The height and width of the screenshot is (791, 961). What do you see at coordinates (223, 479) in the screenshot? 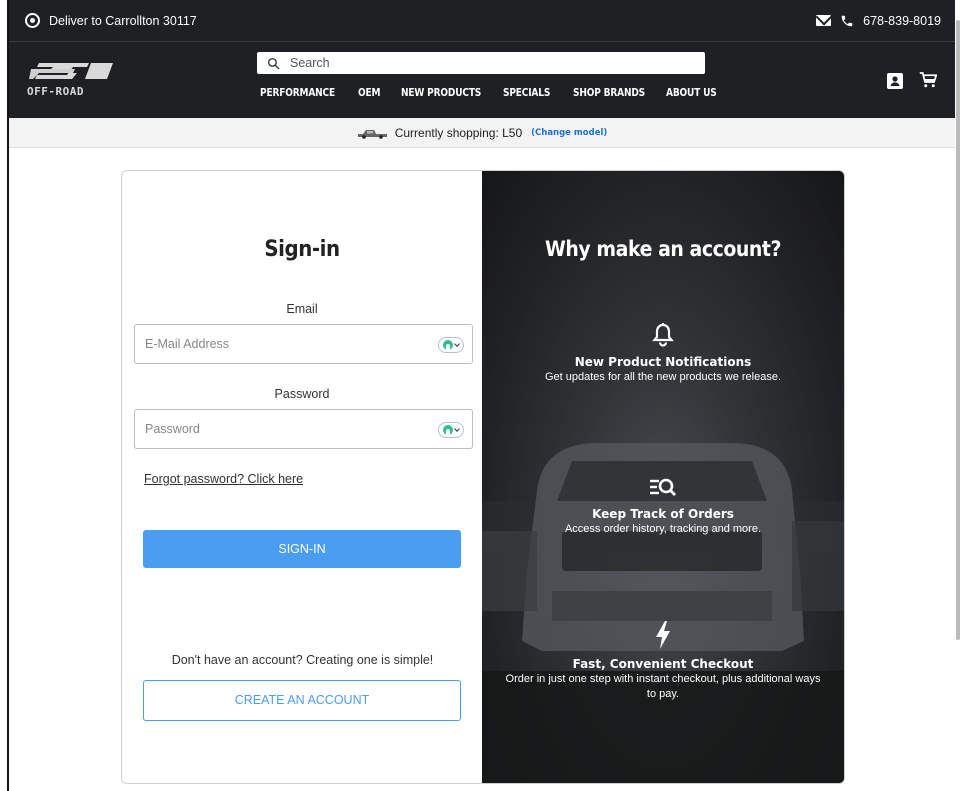
I see `forgot-password-link: Forgot password? Click here` at bounding box center [223, 479].